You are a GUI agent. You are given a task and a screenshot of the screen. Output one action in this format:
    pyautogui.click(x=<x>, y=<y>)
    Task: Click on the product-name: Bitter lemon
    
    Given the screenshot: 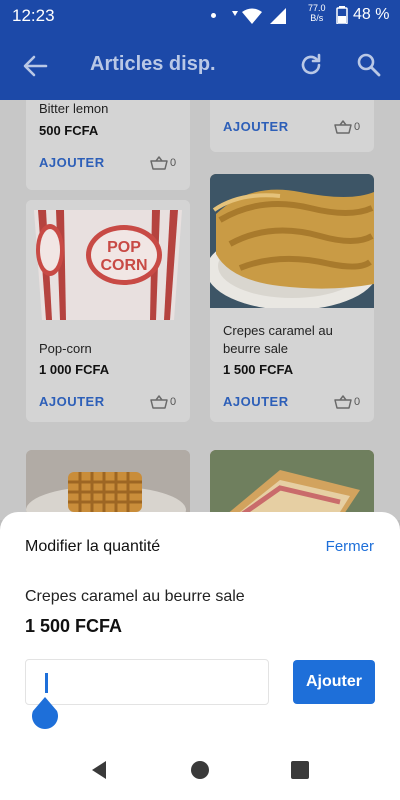 What is the action you would take?
    pyautogui.click(x=74, y=108)
    